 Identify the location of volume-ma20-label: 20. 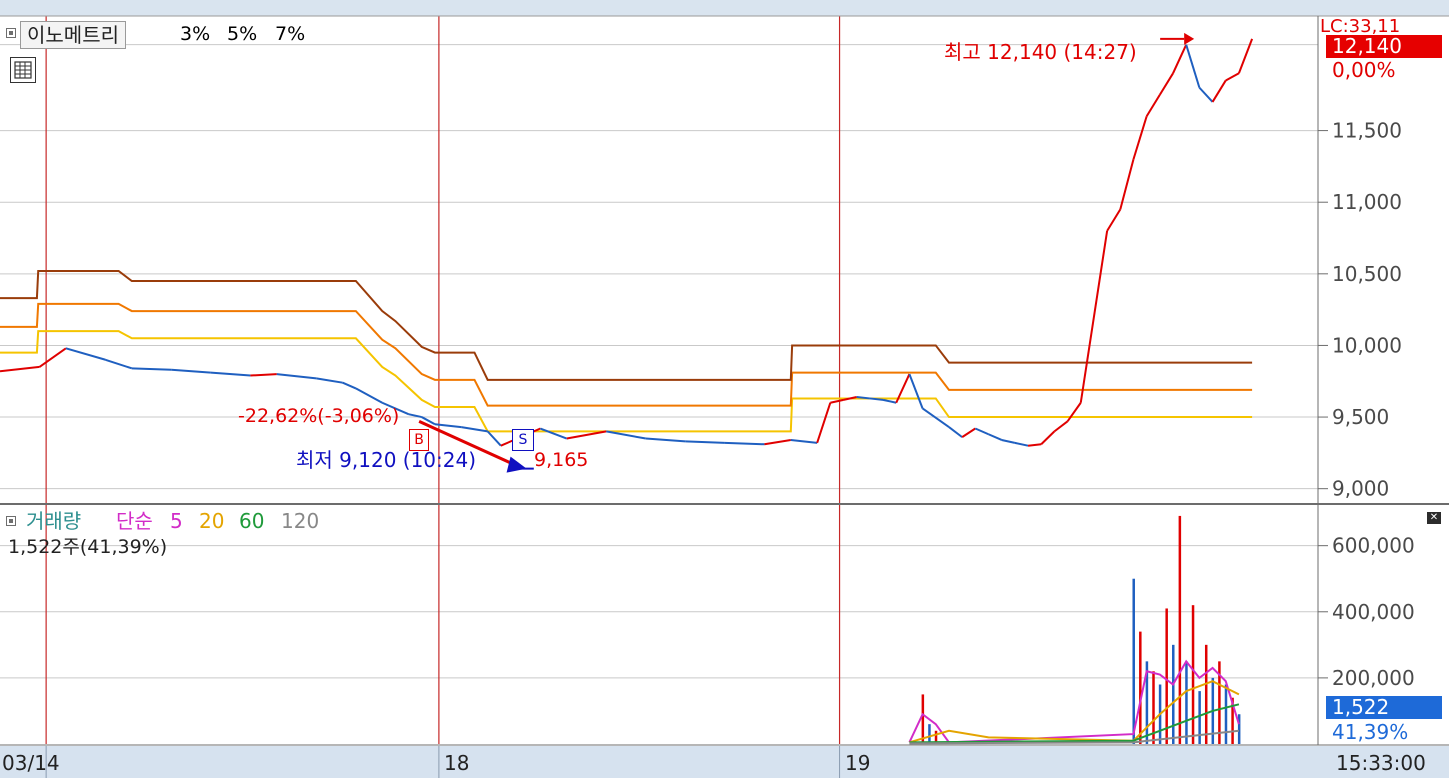
(212, 521).